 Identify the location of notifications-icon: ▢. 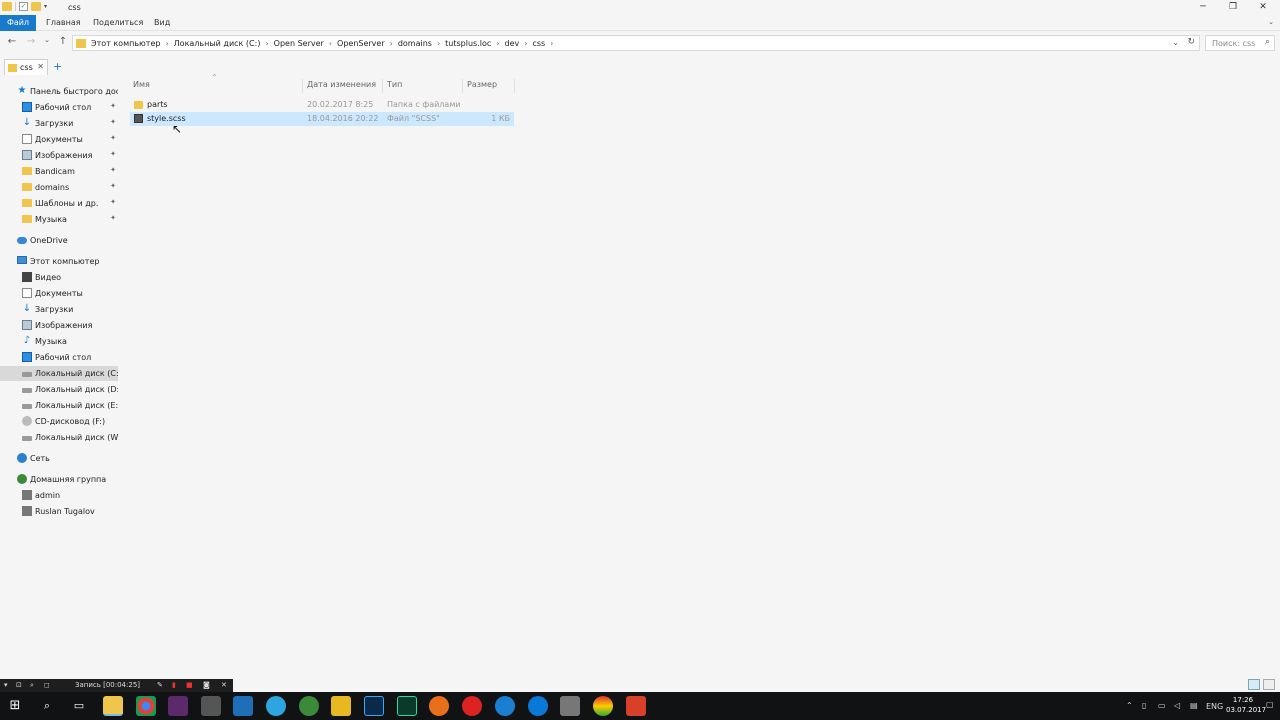
(1270, 710).